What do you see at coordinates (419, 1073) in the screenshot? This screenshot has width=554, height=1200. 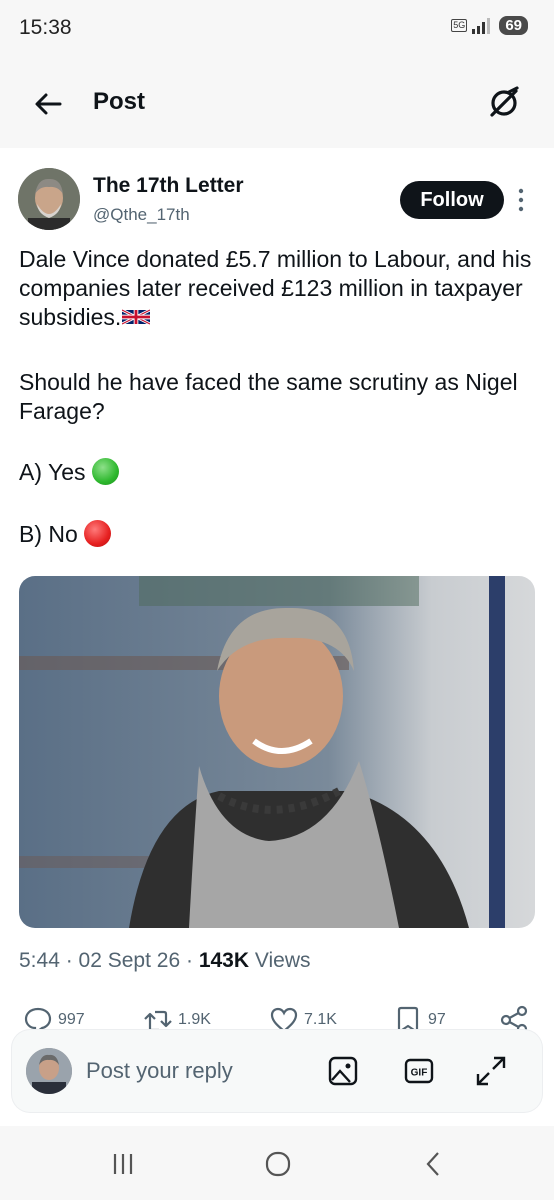 I see `svg-text: GIF` at bounding box center [419, 1073].